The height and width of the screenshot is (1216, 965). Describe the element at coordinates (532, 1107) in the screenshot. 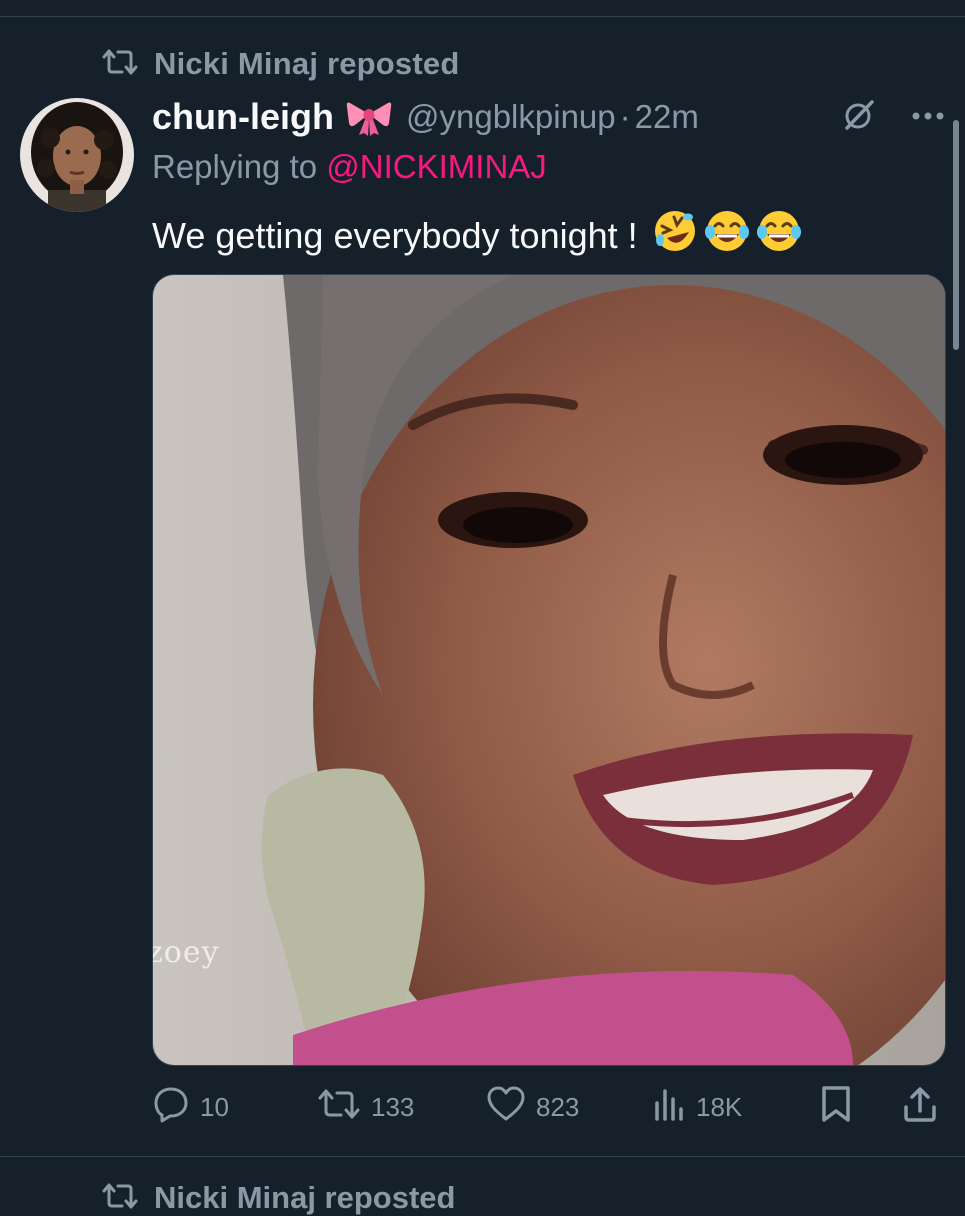

I see `like-button: 823` at that location.